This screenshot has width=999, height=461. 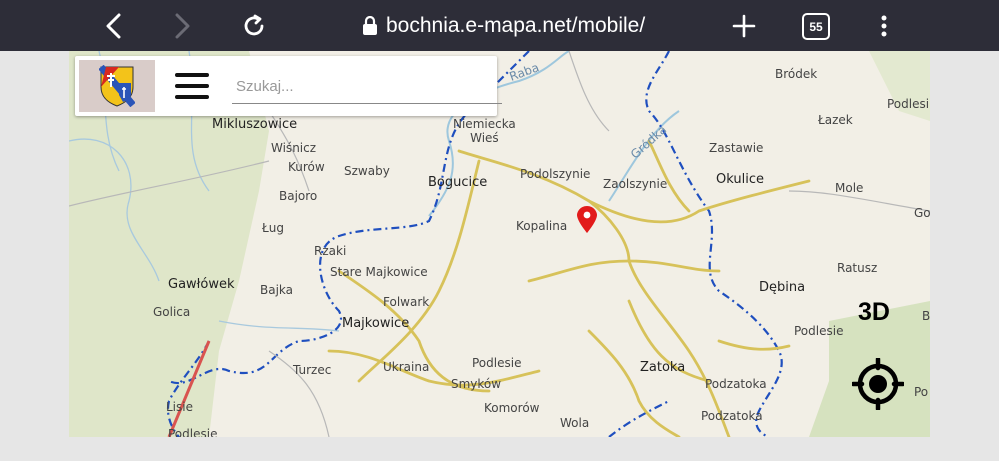 What do you see at coordinates (874, 312) in the screenshot?
I see `3d-button: 3D` at bounding box center [874, 312].